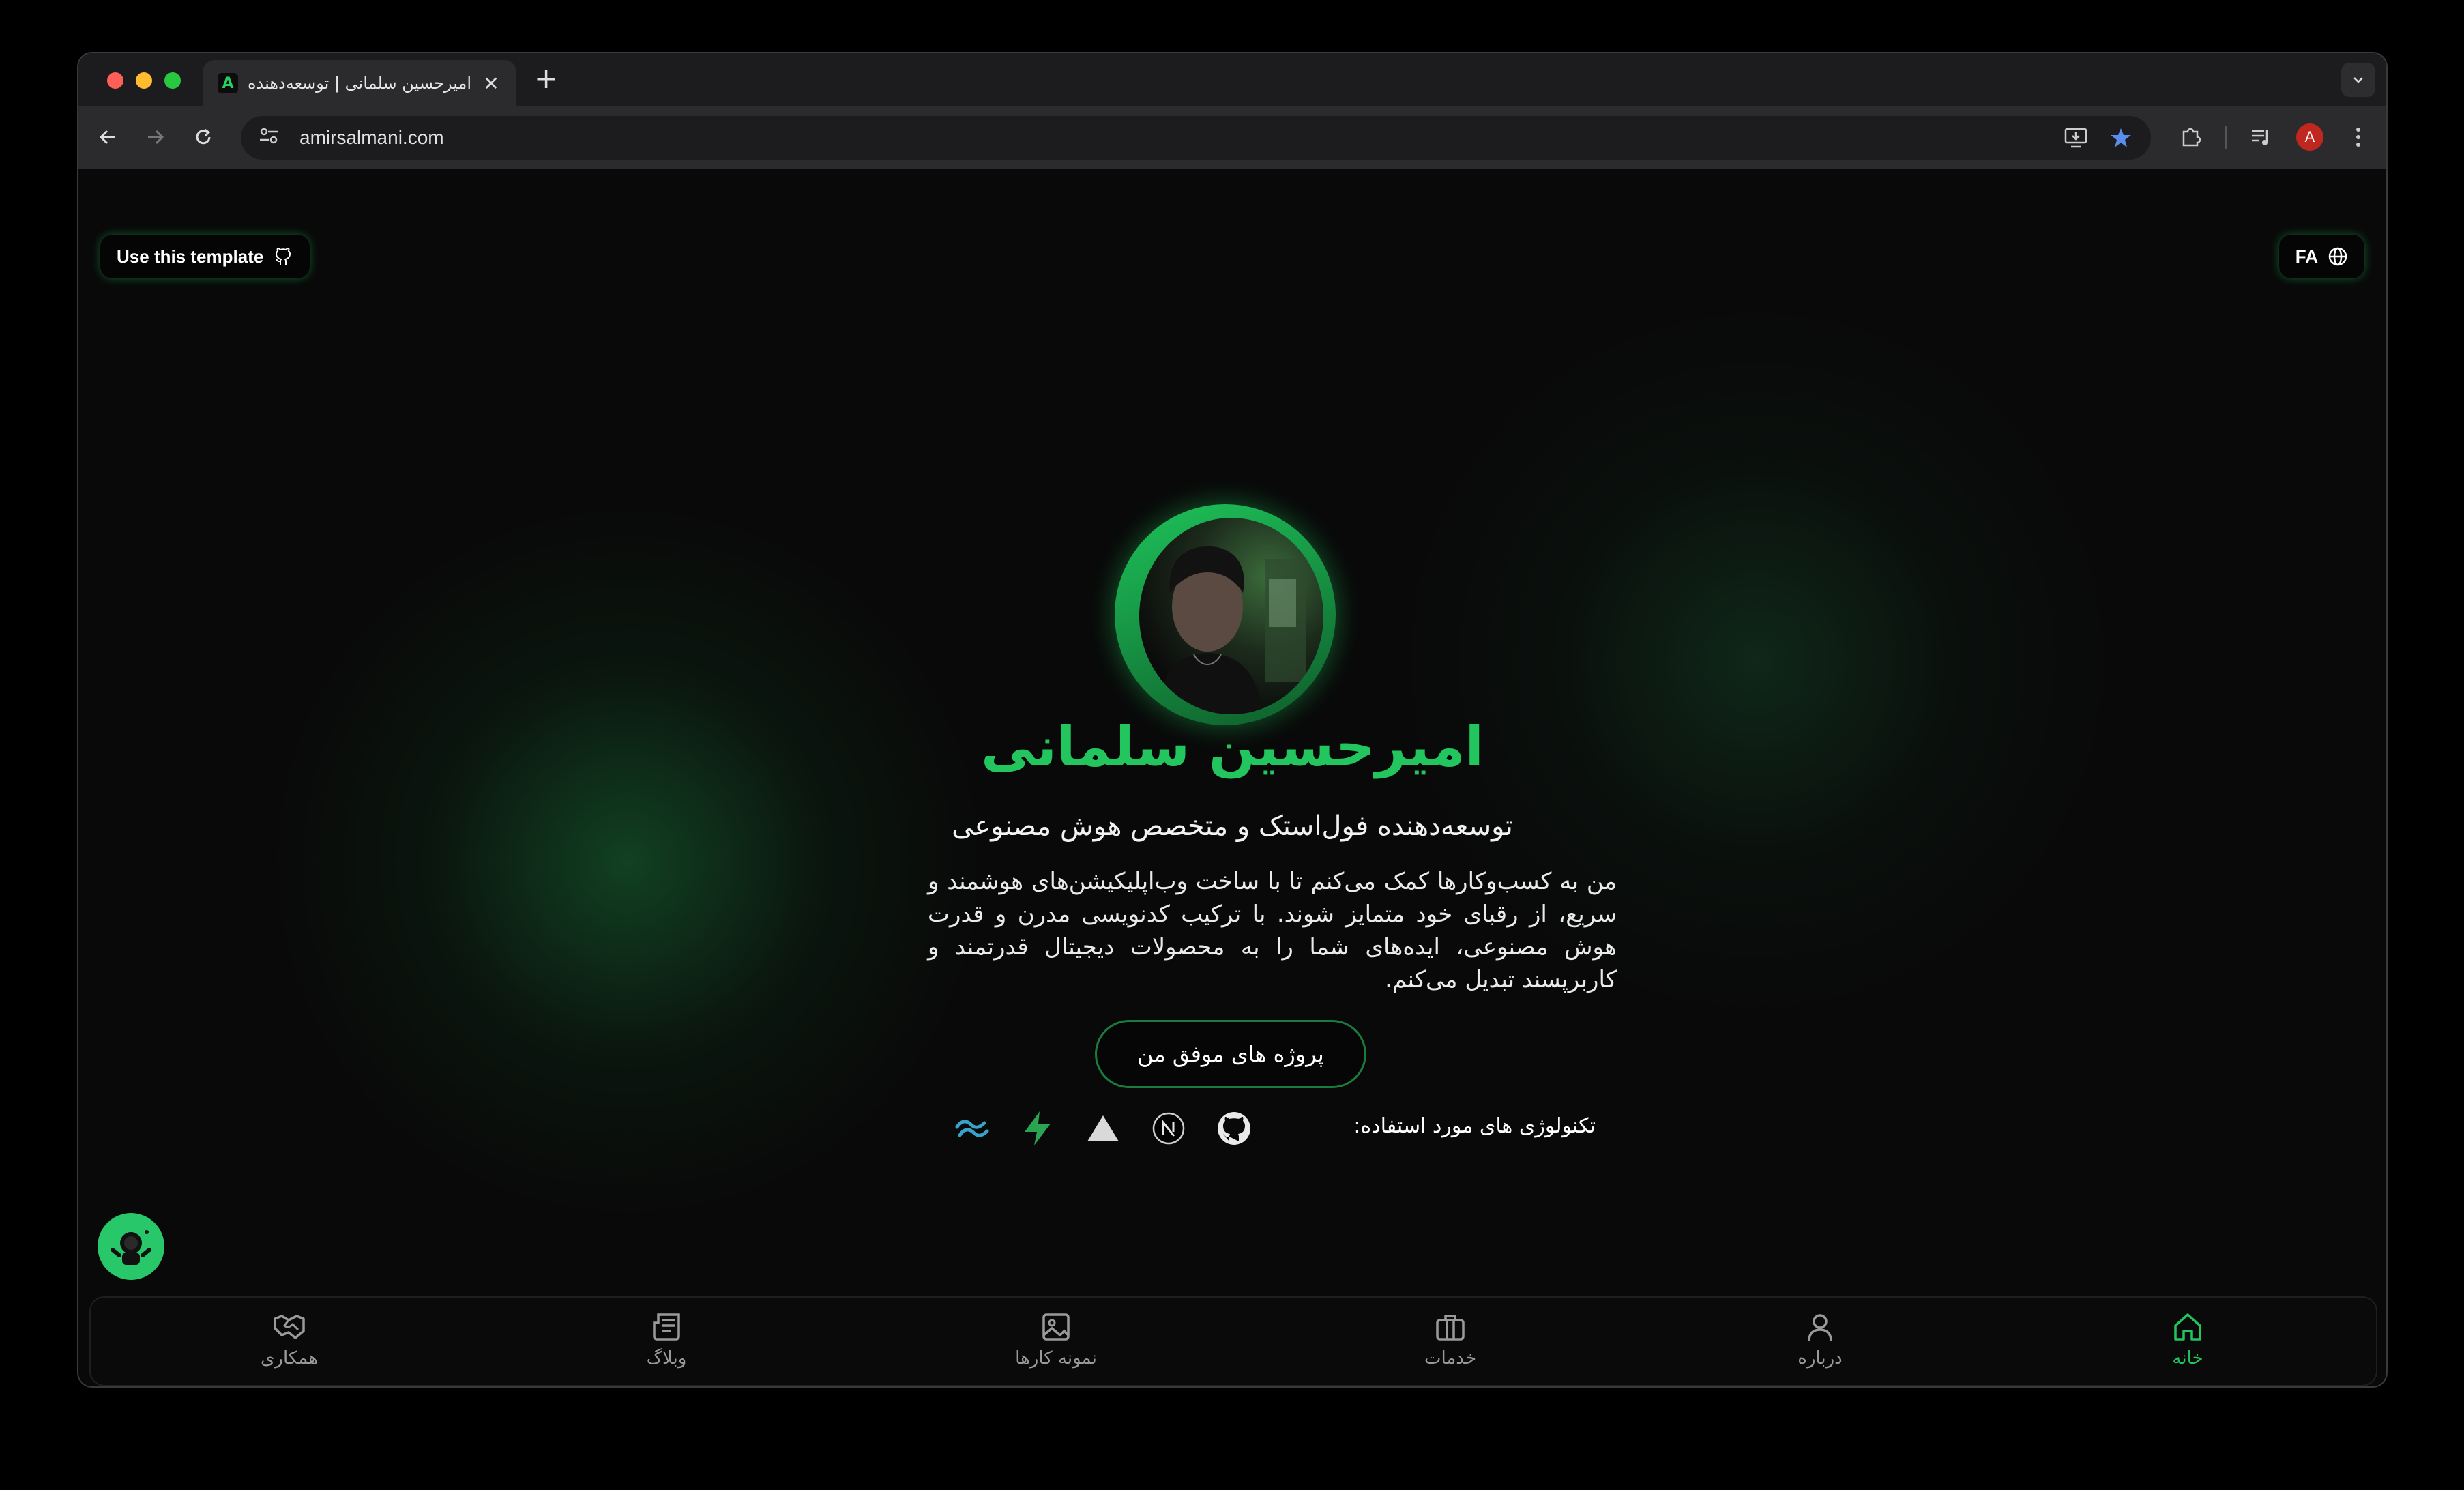 Image resolution: width=2464 pixels, height=1490 pixels. I want to click on nav-item-portfolio: نمونه کارها, so click(1056, 1340).